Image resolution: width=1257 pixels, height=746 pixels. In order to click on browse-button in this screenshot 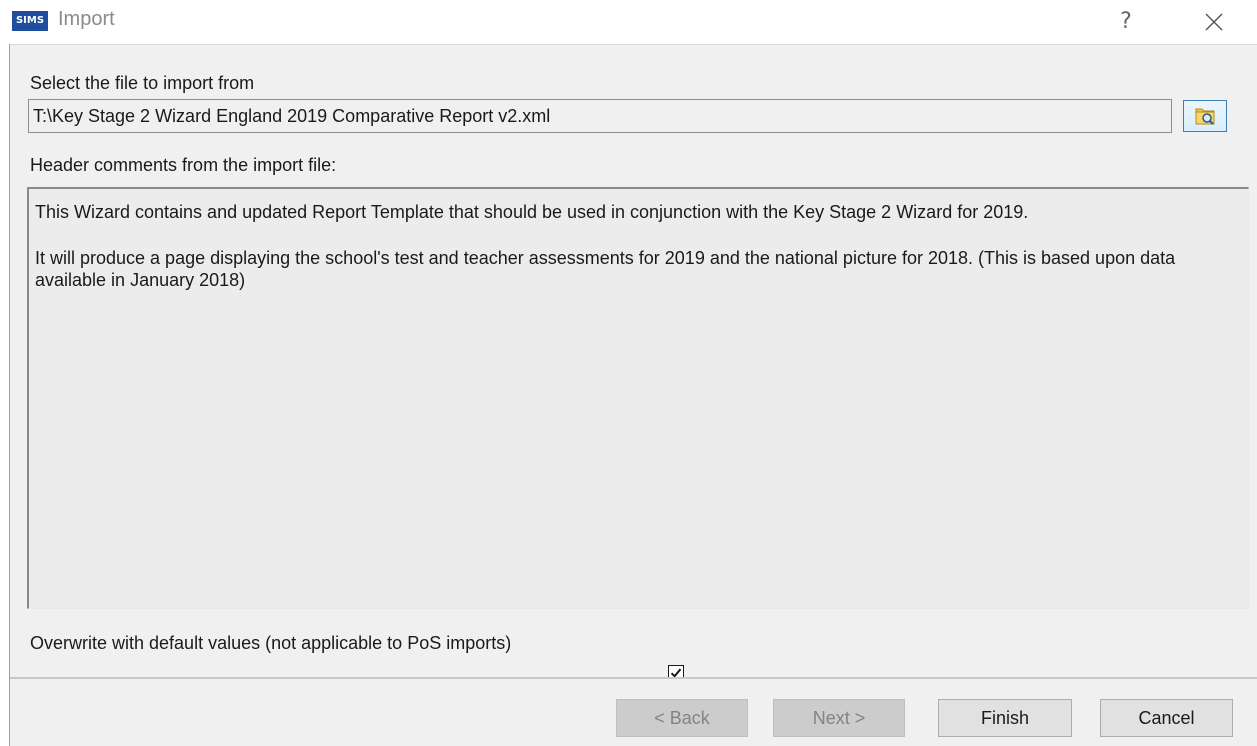, I will do `click(1205, 116)`.